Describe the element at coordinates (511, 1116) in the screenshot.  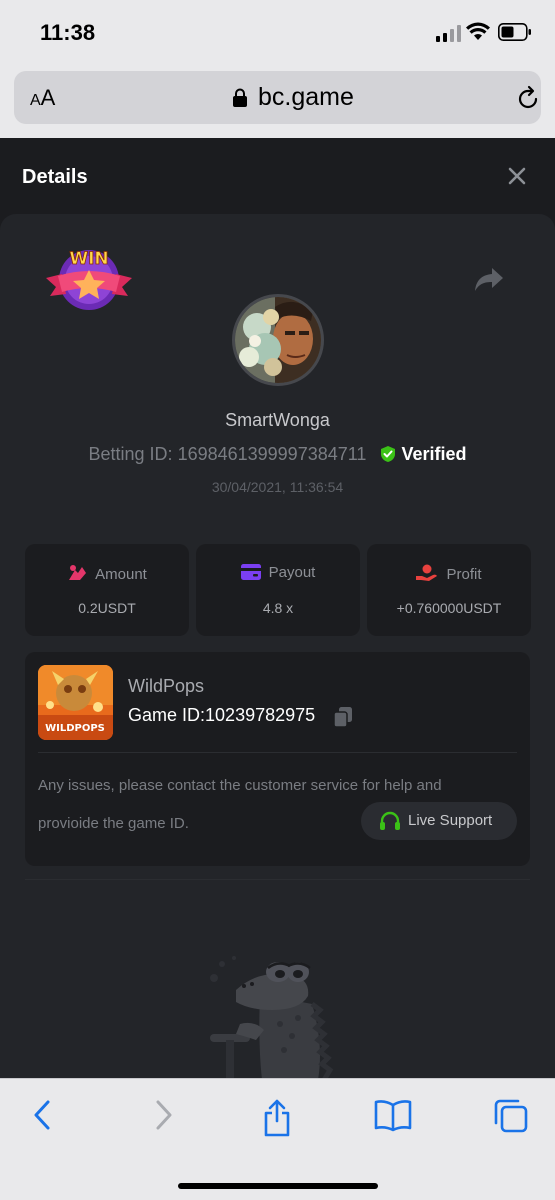
I see `tabs-icon` at that location.